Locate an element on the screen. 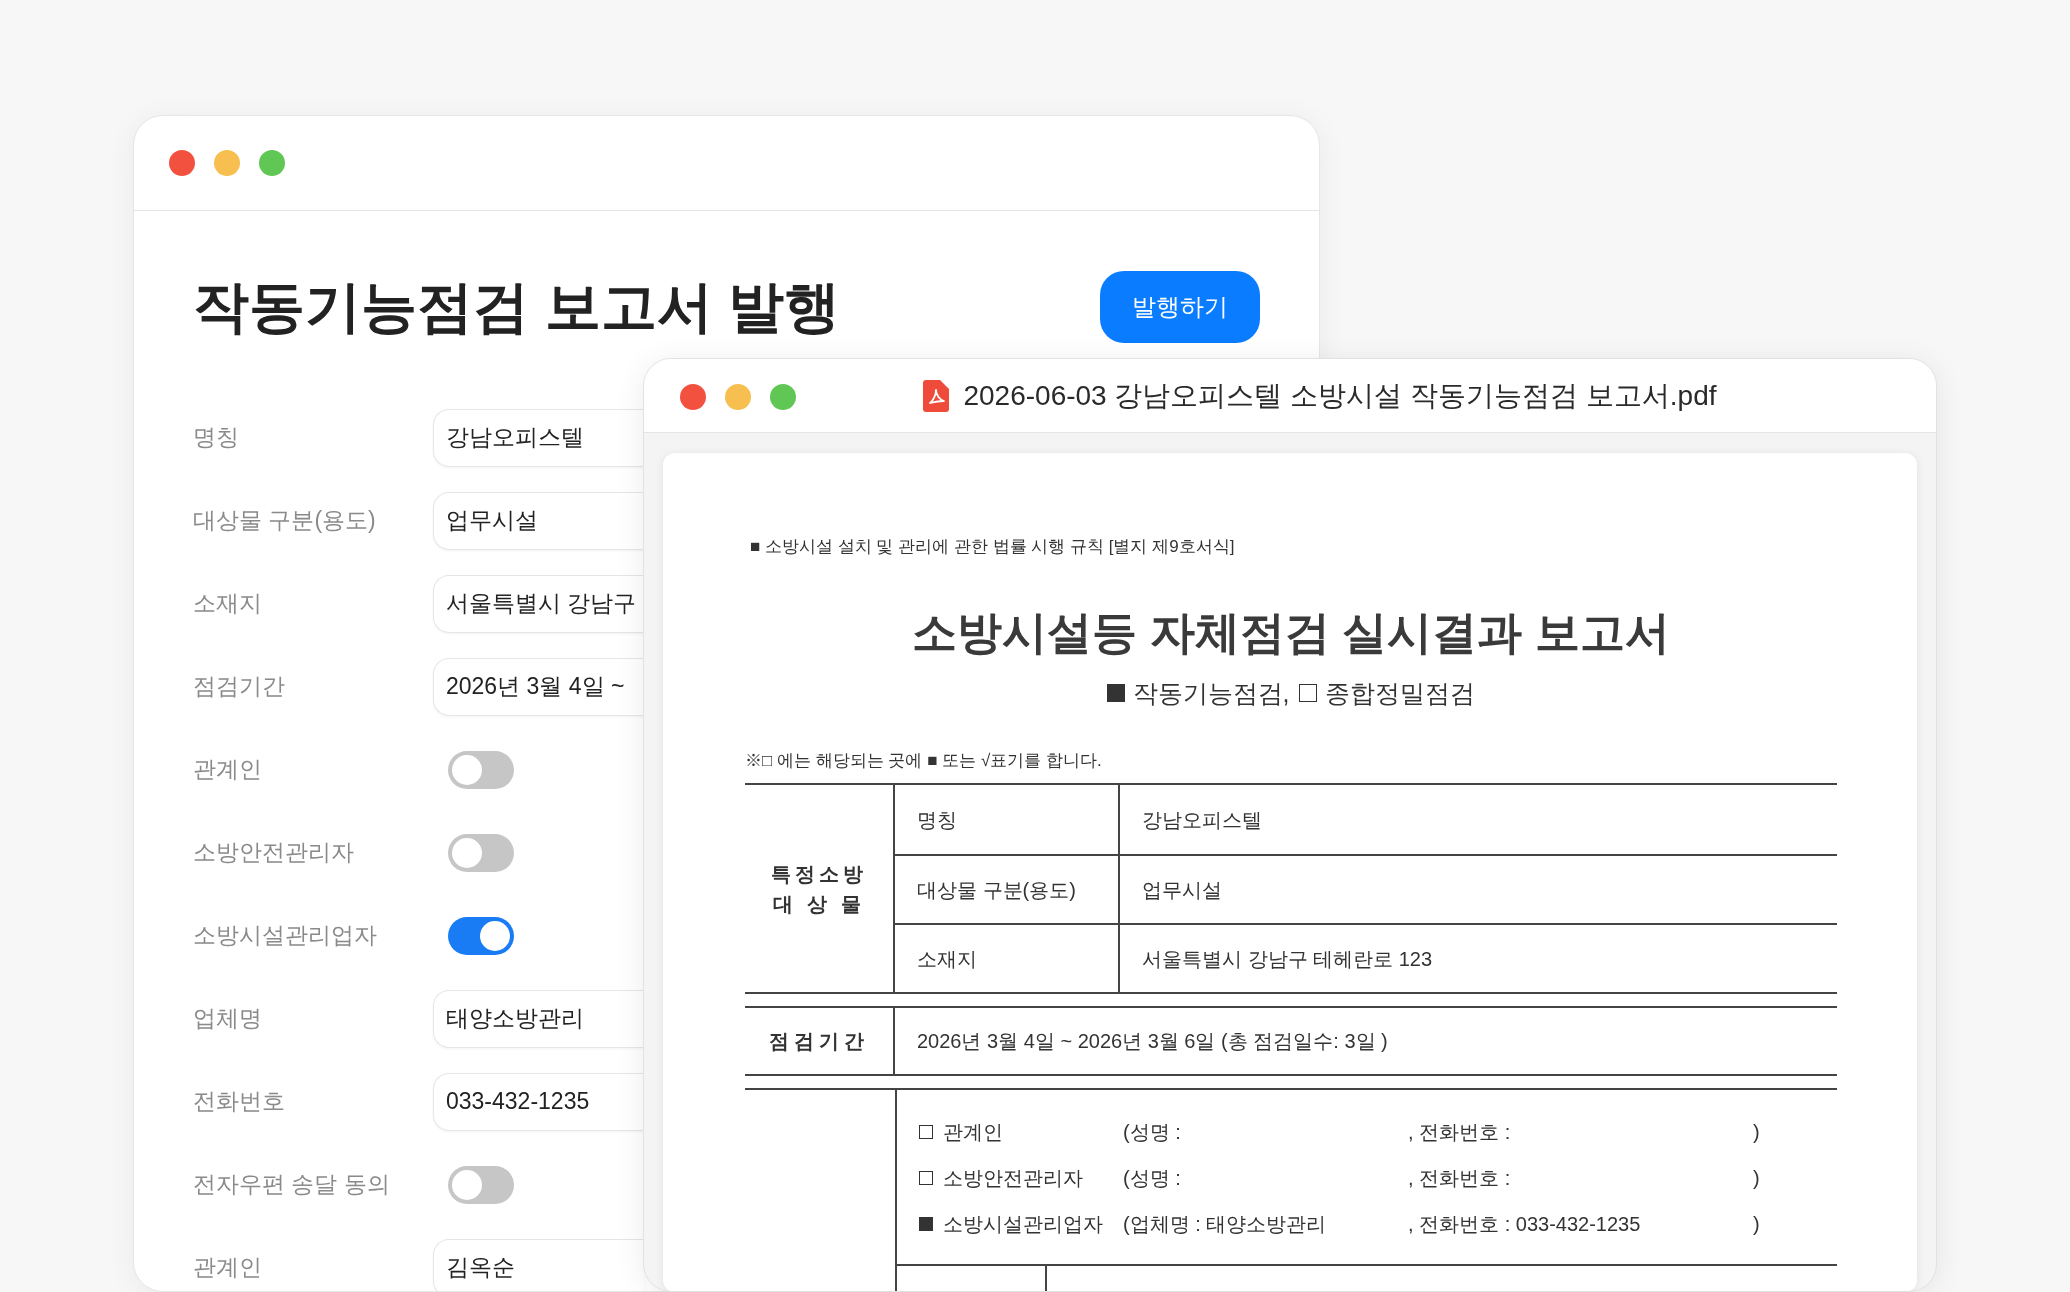 The height and width of the screenshot is (1292, 2070). table-cell-text: 소재지 is located at coordinates (947, 959).